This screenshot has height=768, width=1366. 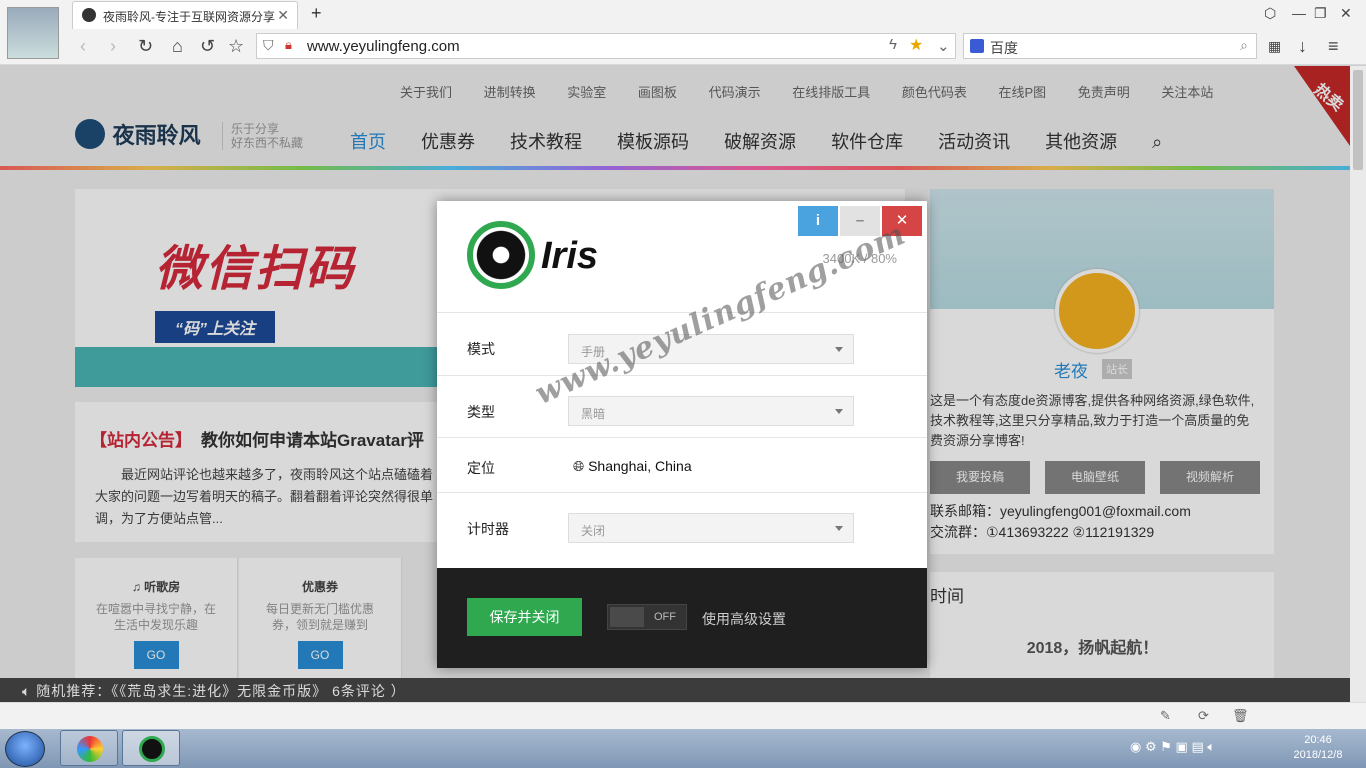 I want to click on save-close-button: 保存并关闭, so click(x=524, y=617).